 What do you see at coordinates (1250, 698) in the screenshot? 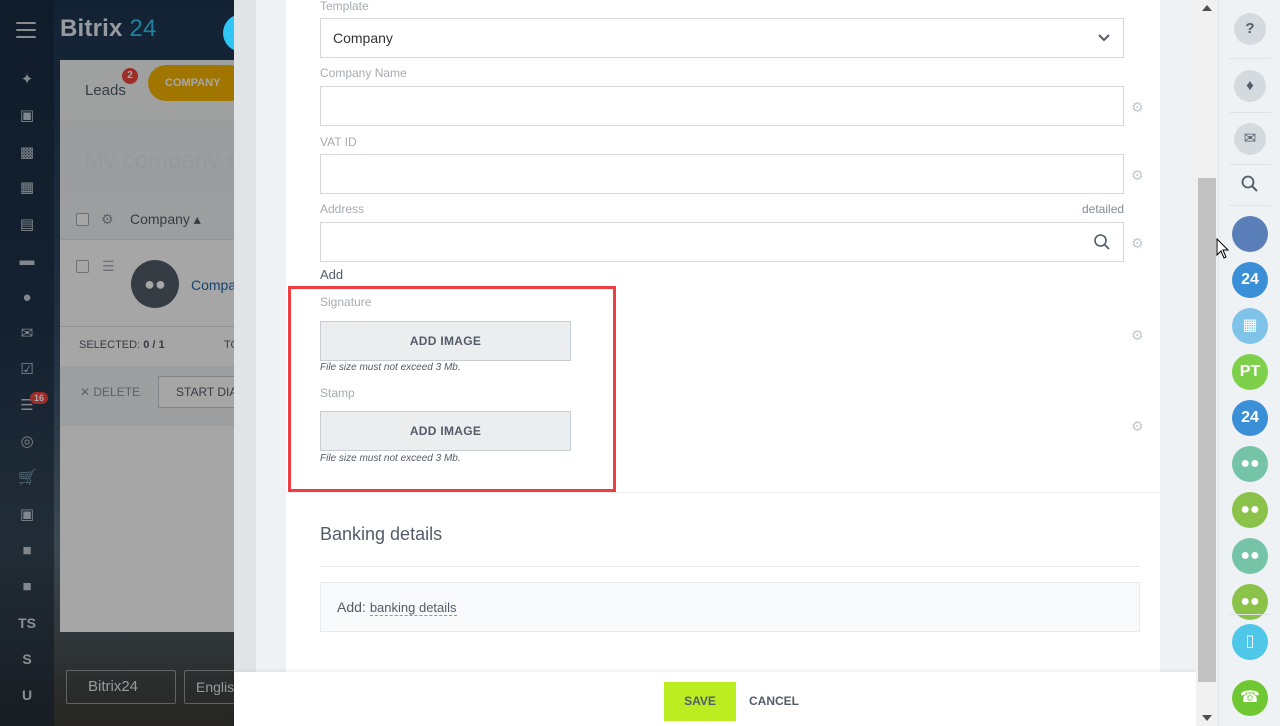
I see `phone-icon: ☎` at bounding box center [1250, 698].